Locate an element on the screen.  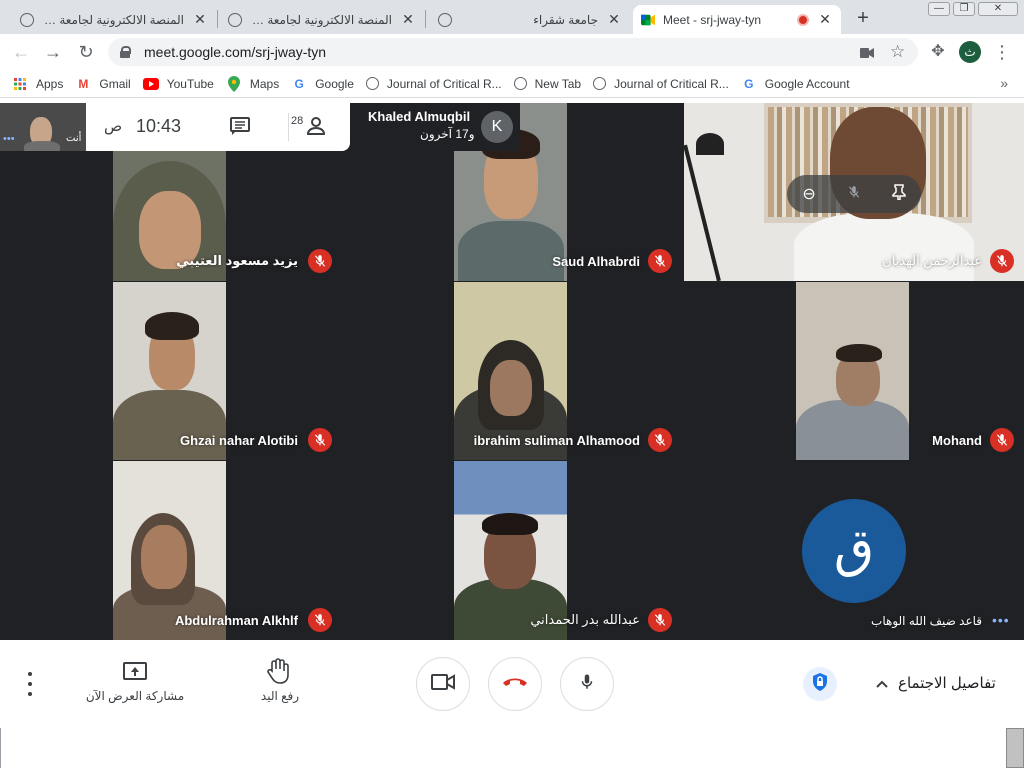
minimize-icon: — is located at coordinates (939, 9).